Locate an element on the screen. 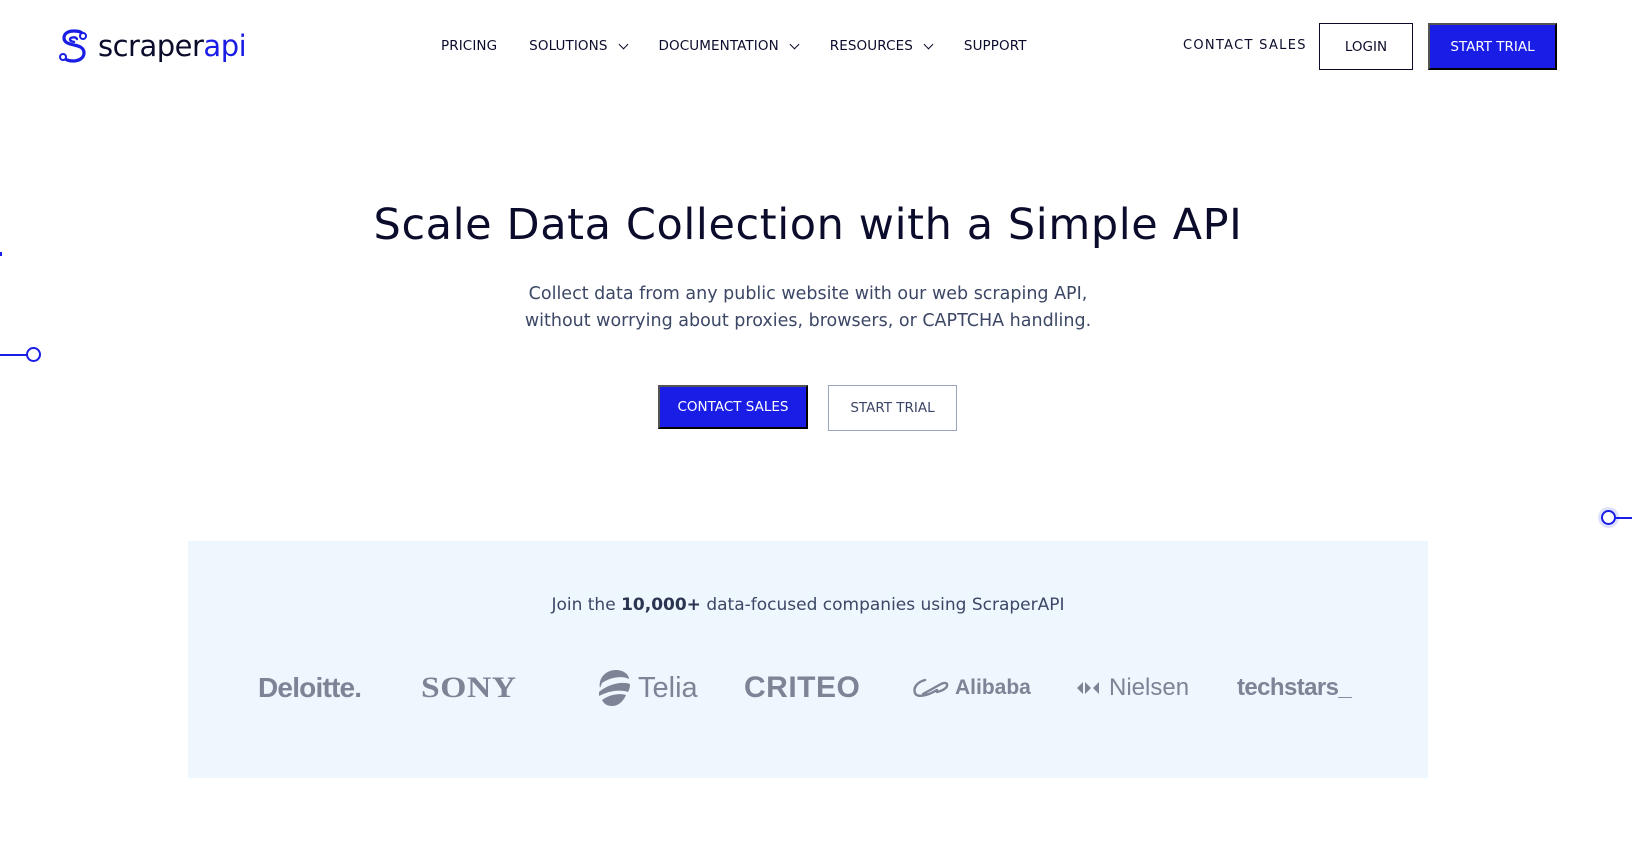 This screenshot has width=1632, height=844. hero-title: Scale Data Collection with a Simple API is located at coordinates (808, 225).